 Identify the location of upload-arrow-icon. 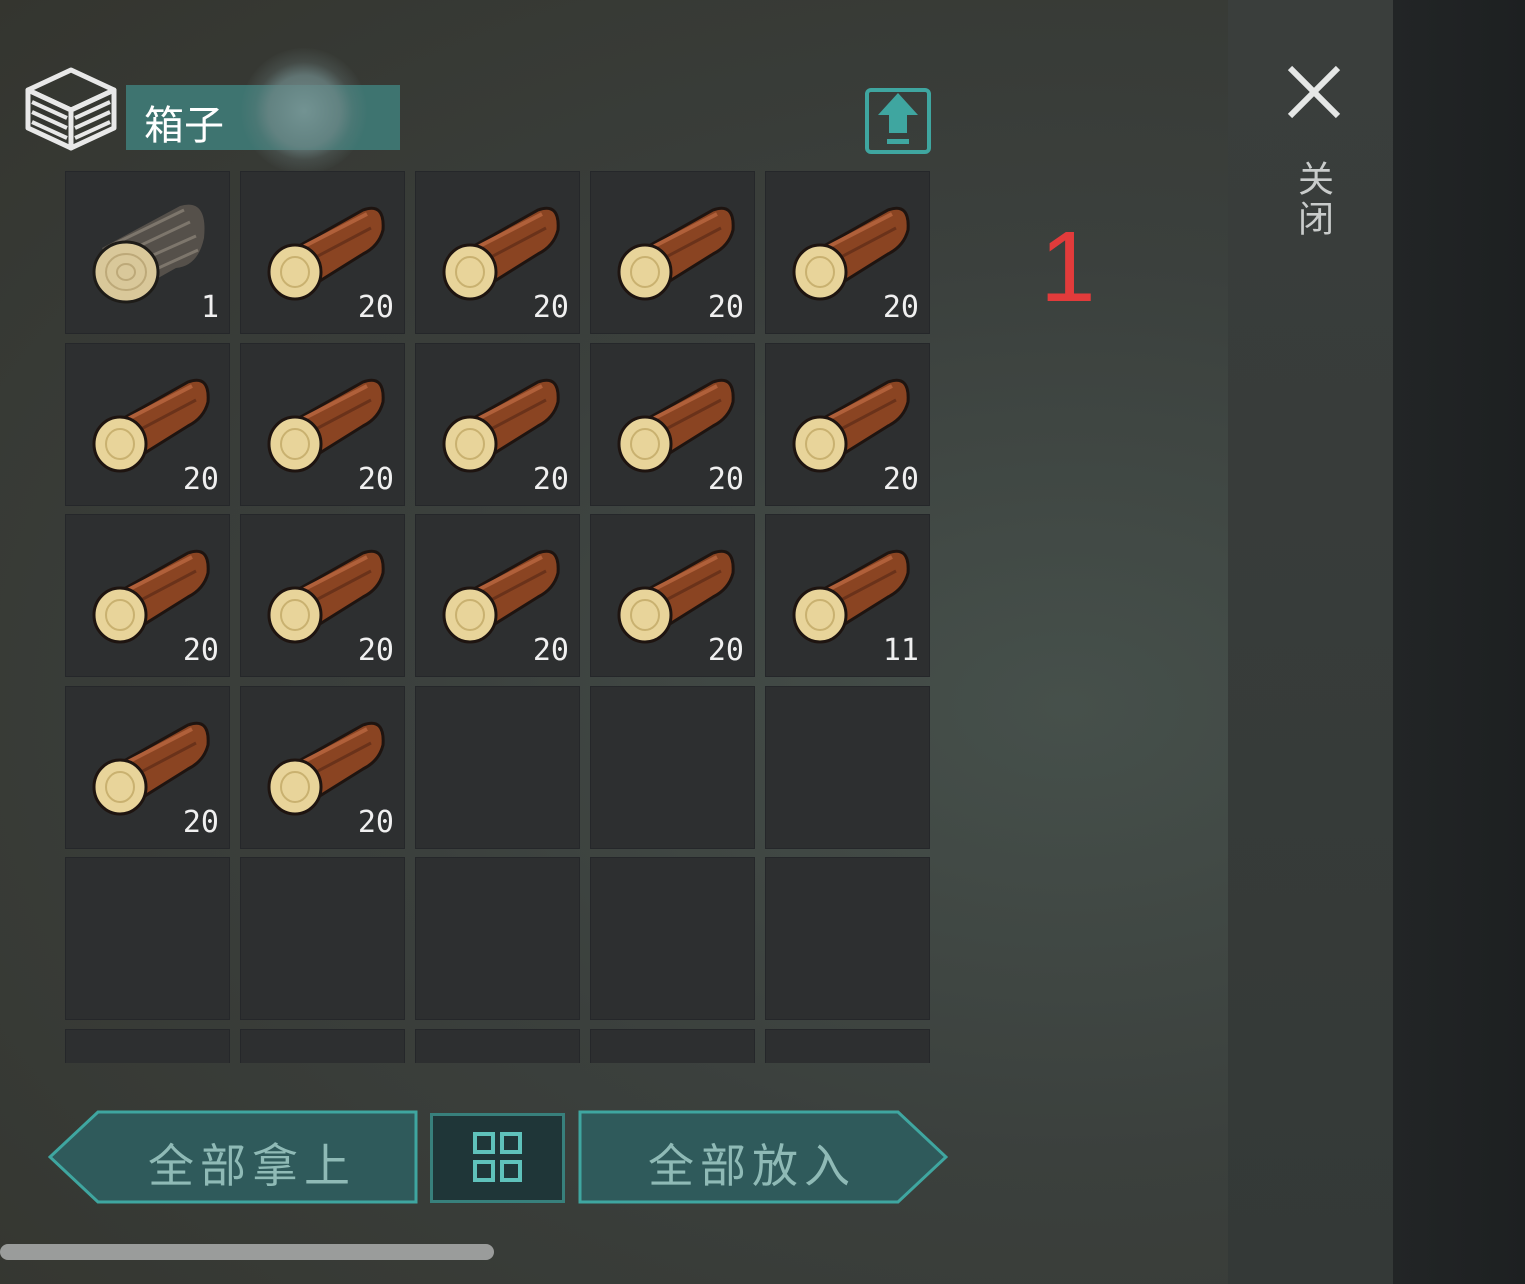
(898, 120).